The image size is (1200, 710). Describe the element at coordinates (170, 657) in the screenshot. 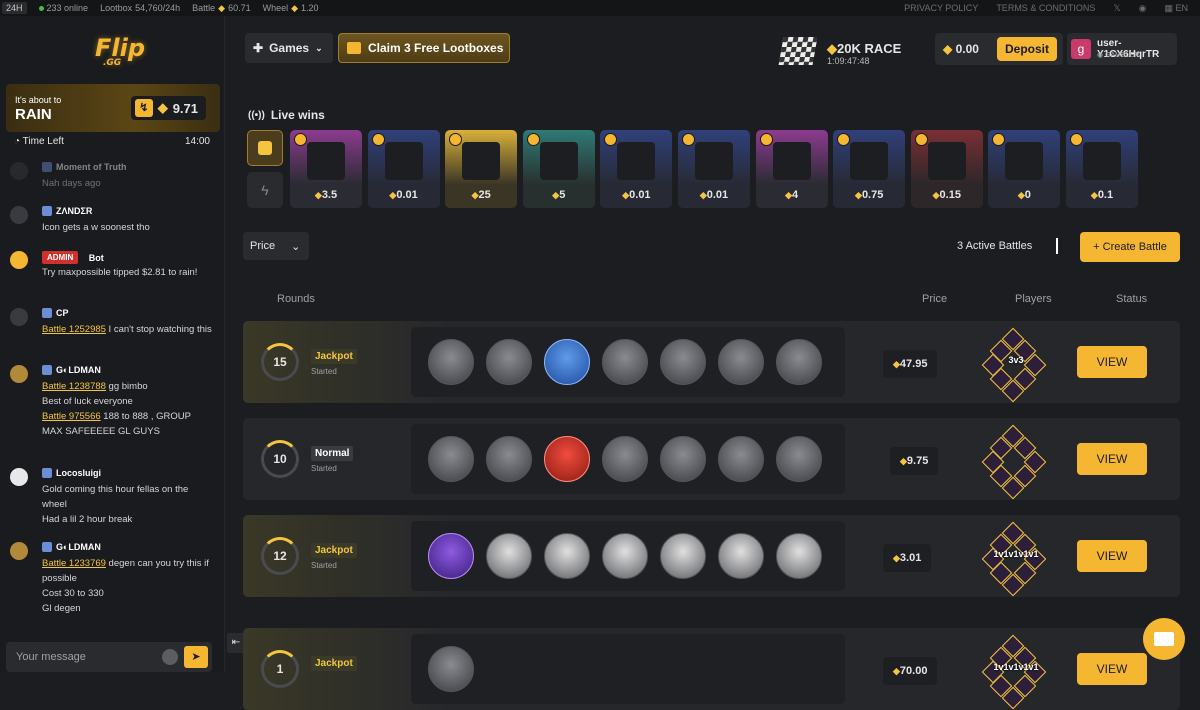

I see `emoji-icon` at that location.